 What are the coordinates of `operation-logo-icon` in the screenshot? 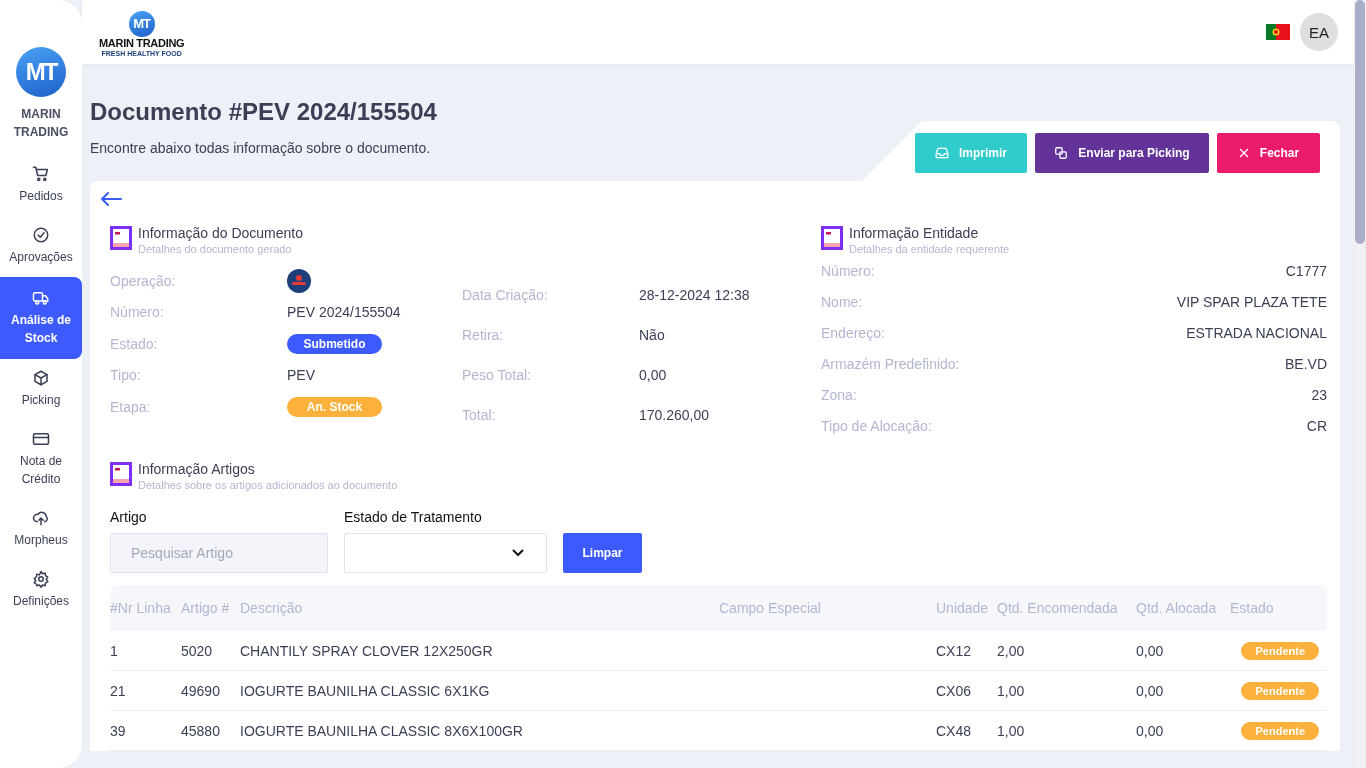 It's located at (299, 280).